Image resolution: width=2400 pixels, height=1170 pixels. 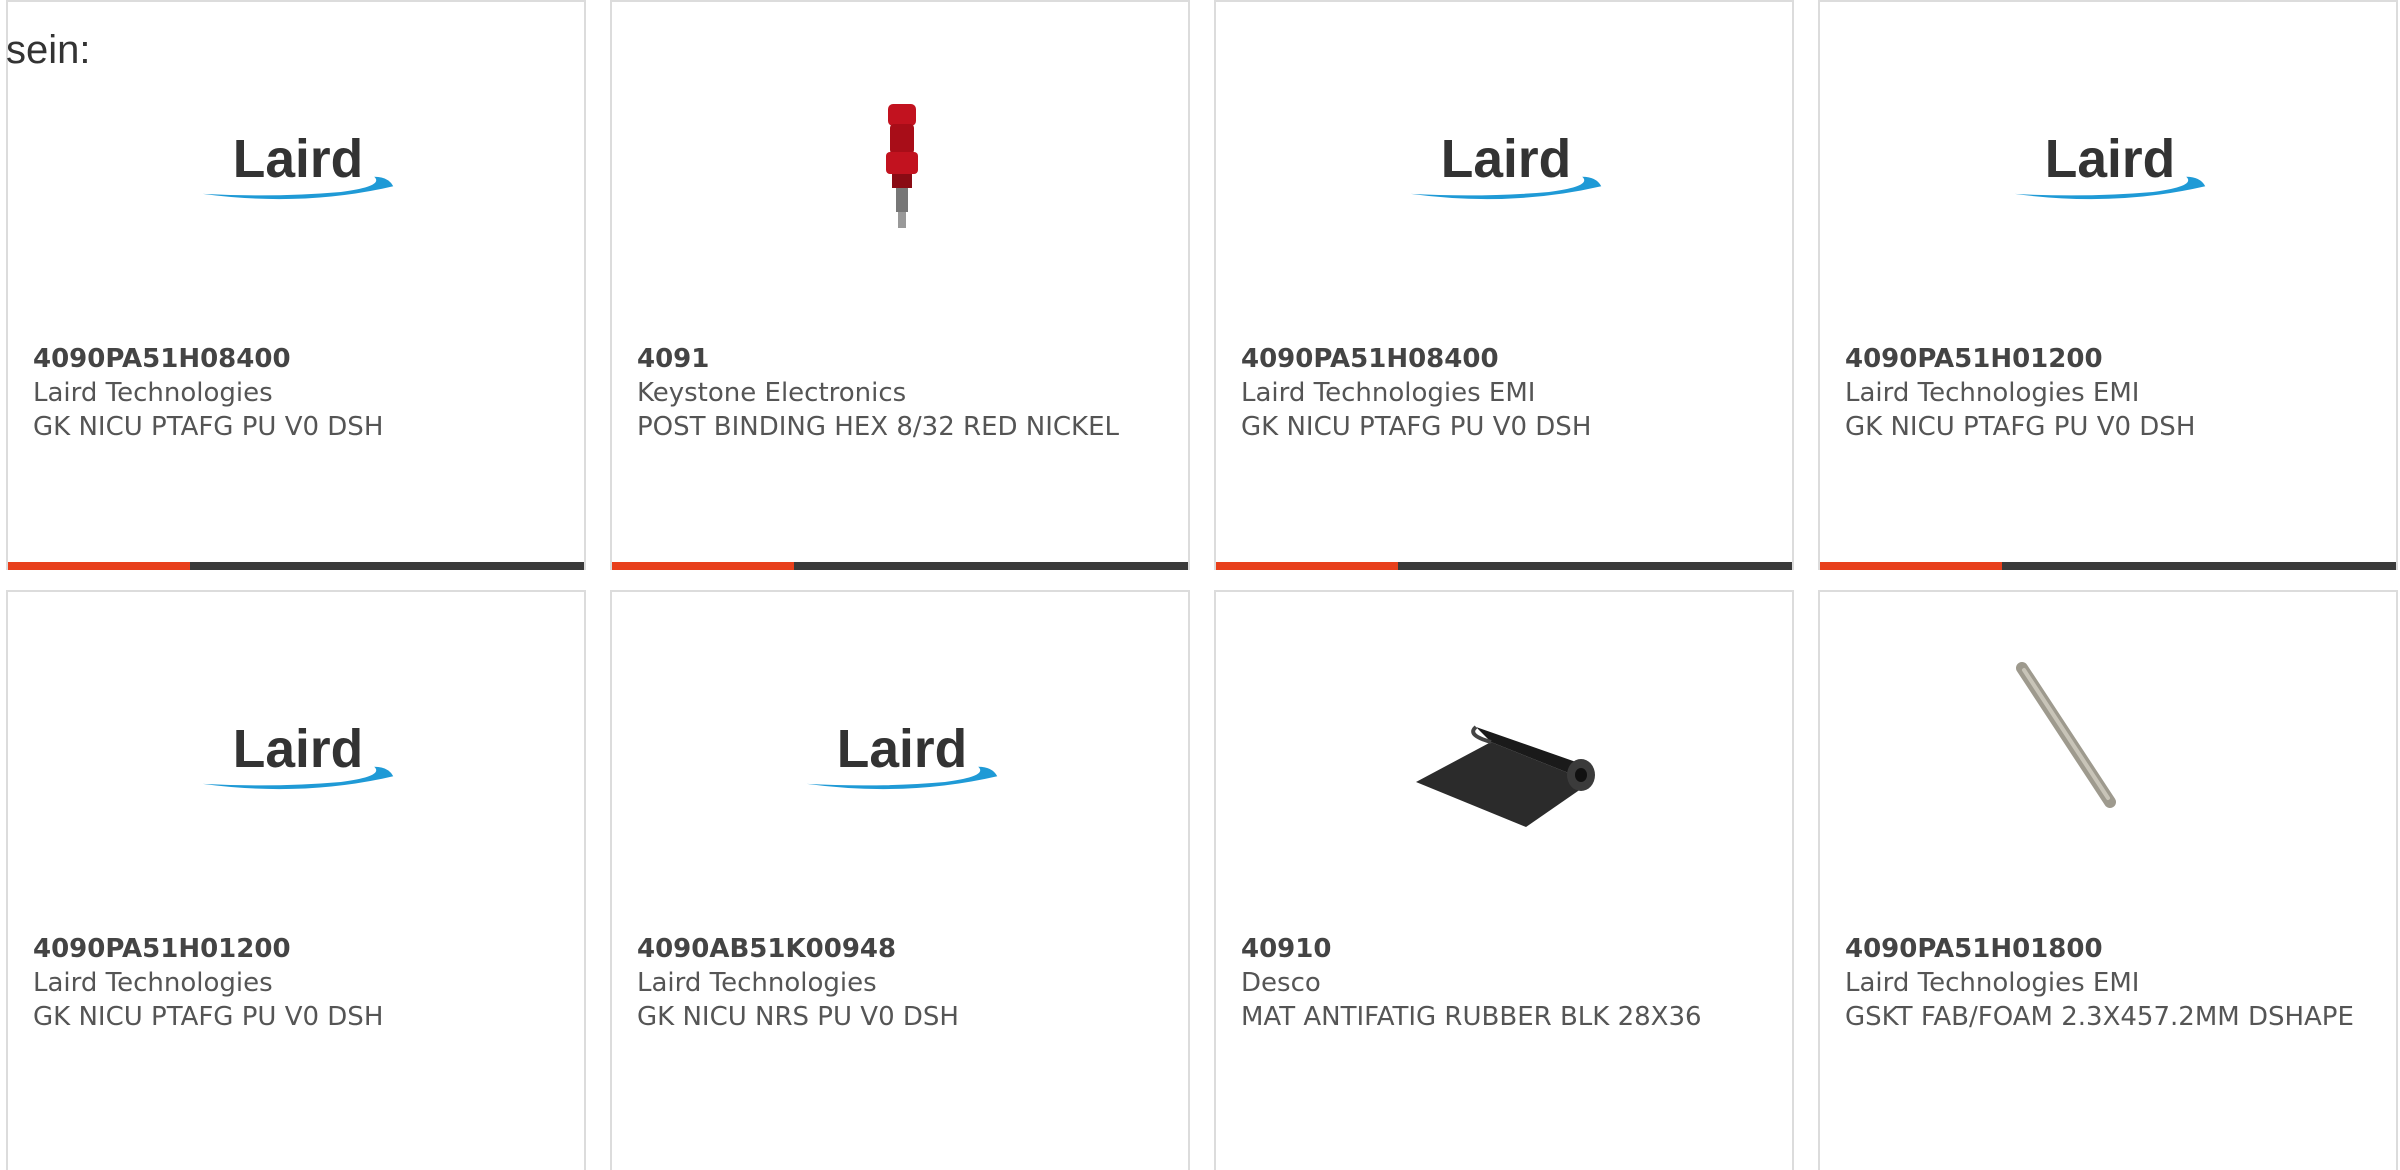 What do you see at coordinates (798, 1017) in the screenshot?
I see `description: GK NICU NRS PU V0 DSH` at bounding box center [798, 1017].